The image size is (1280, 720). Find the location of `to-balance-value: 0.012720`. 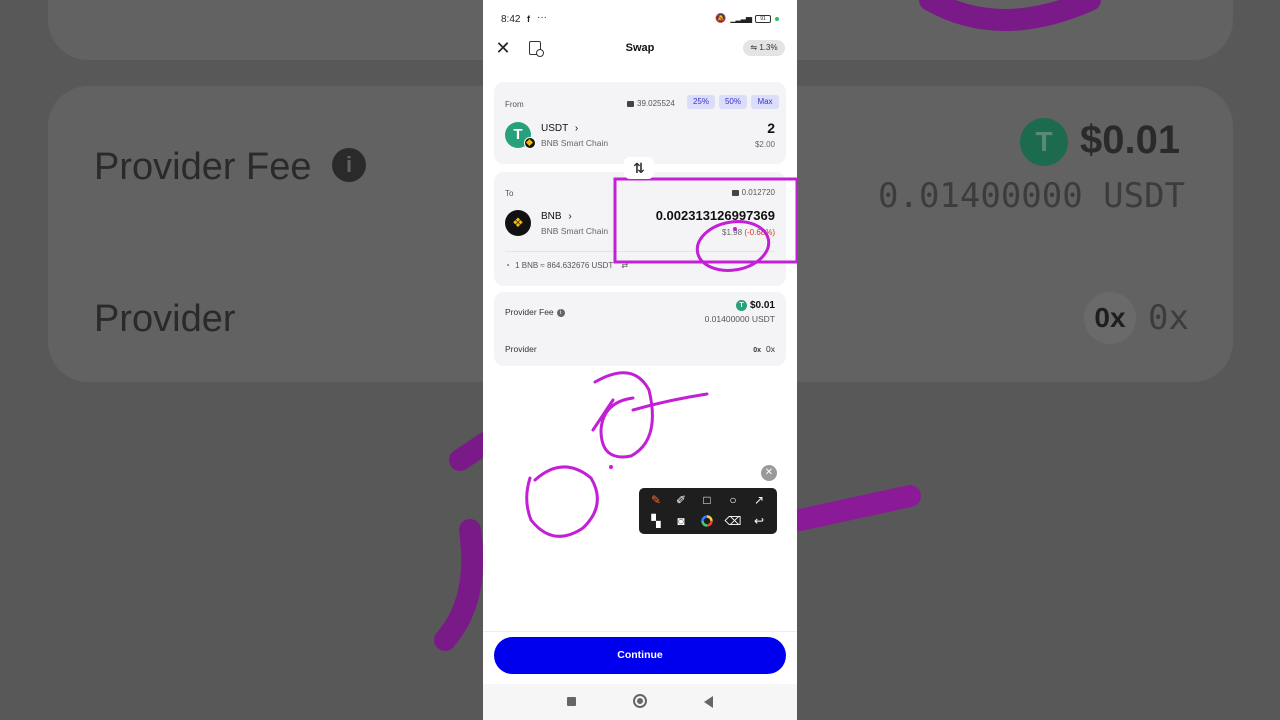

to-balance-value: 0.012720 is located at coordinates (758, 192).